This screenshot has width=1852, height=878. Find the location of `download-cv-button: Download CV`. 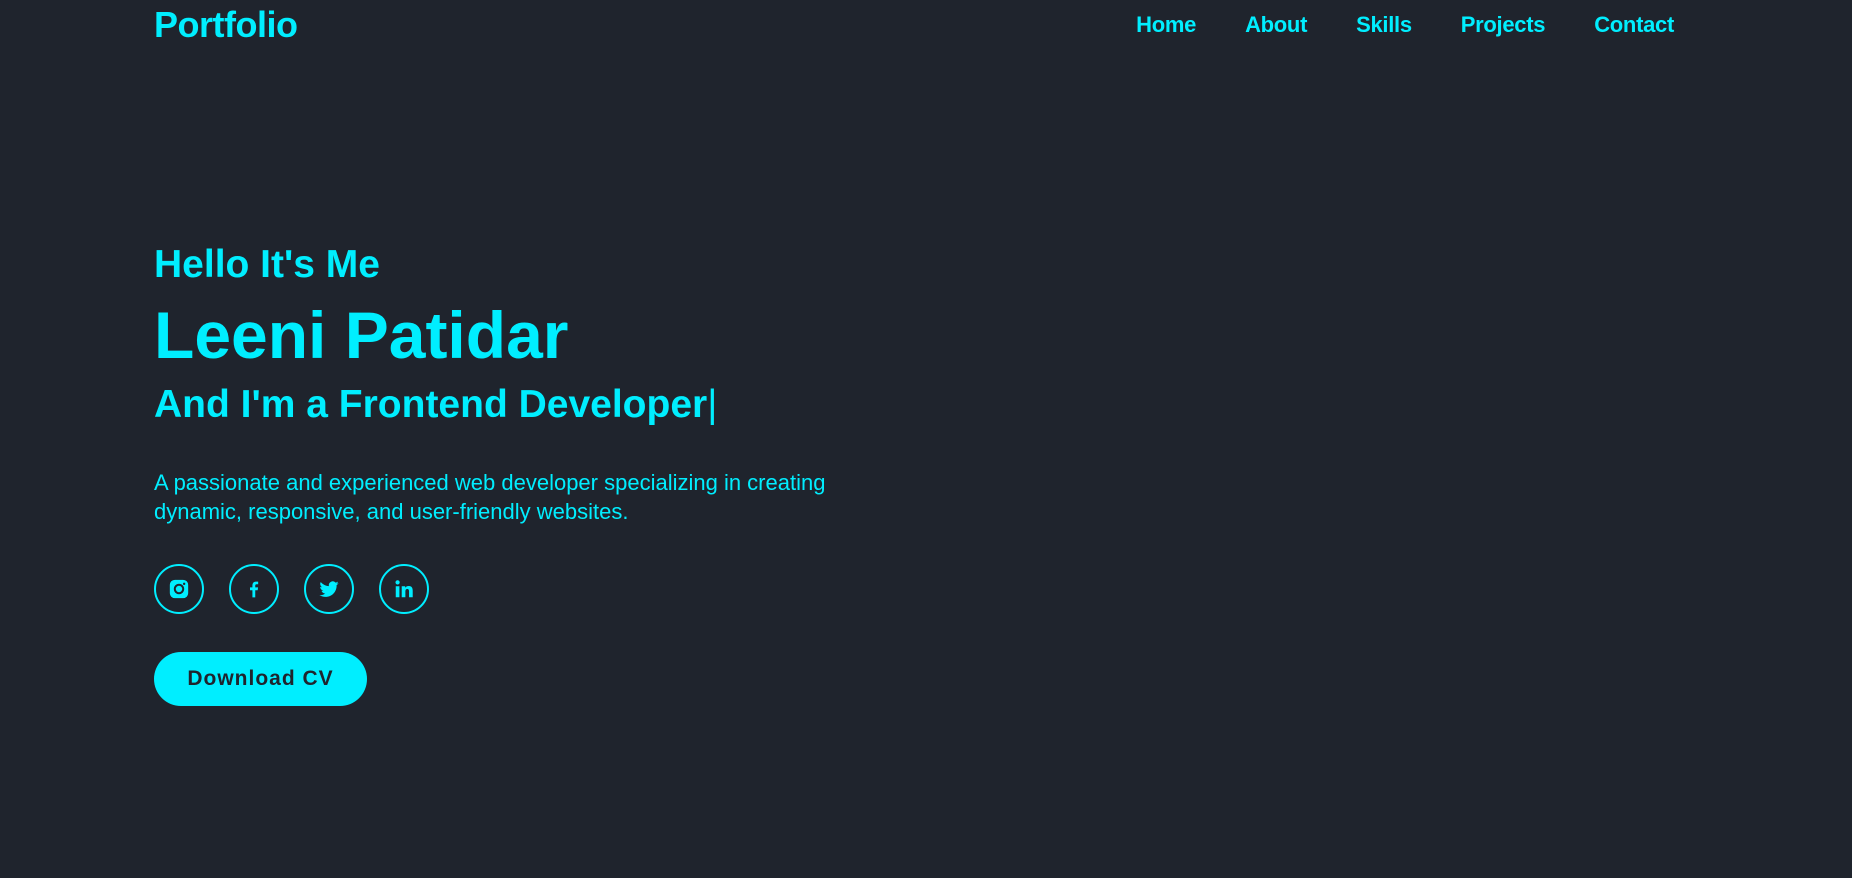

download-cv-button: Download CV is located at coordinates (260, 679).